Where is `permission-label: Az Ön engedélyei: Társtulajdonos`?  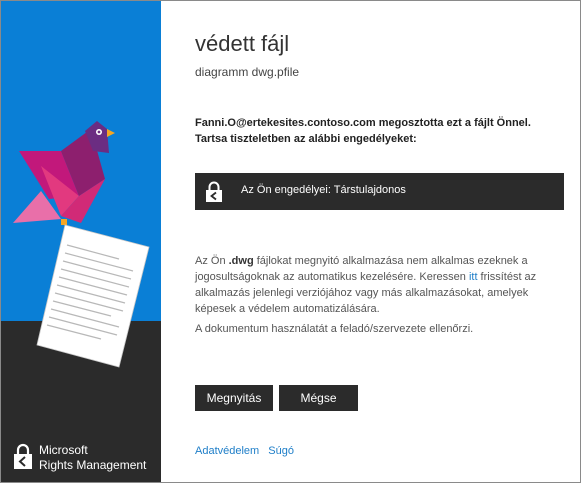
permission-label: Az Ön engedélyei: Társtulajdonos is located at coordinates (323, 190).